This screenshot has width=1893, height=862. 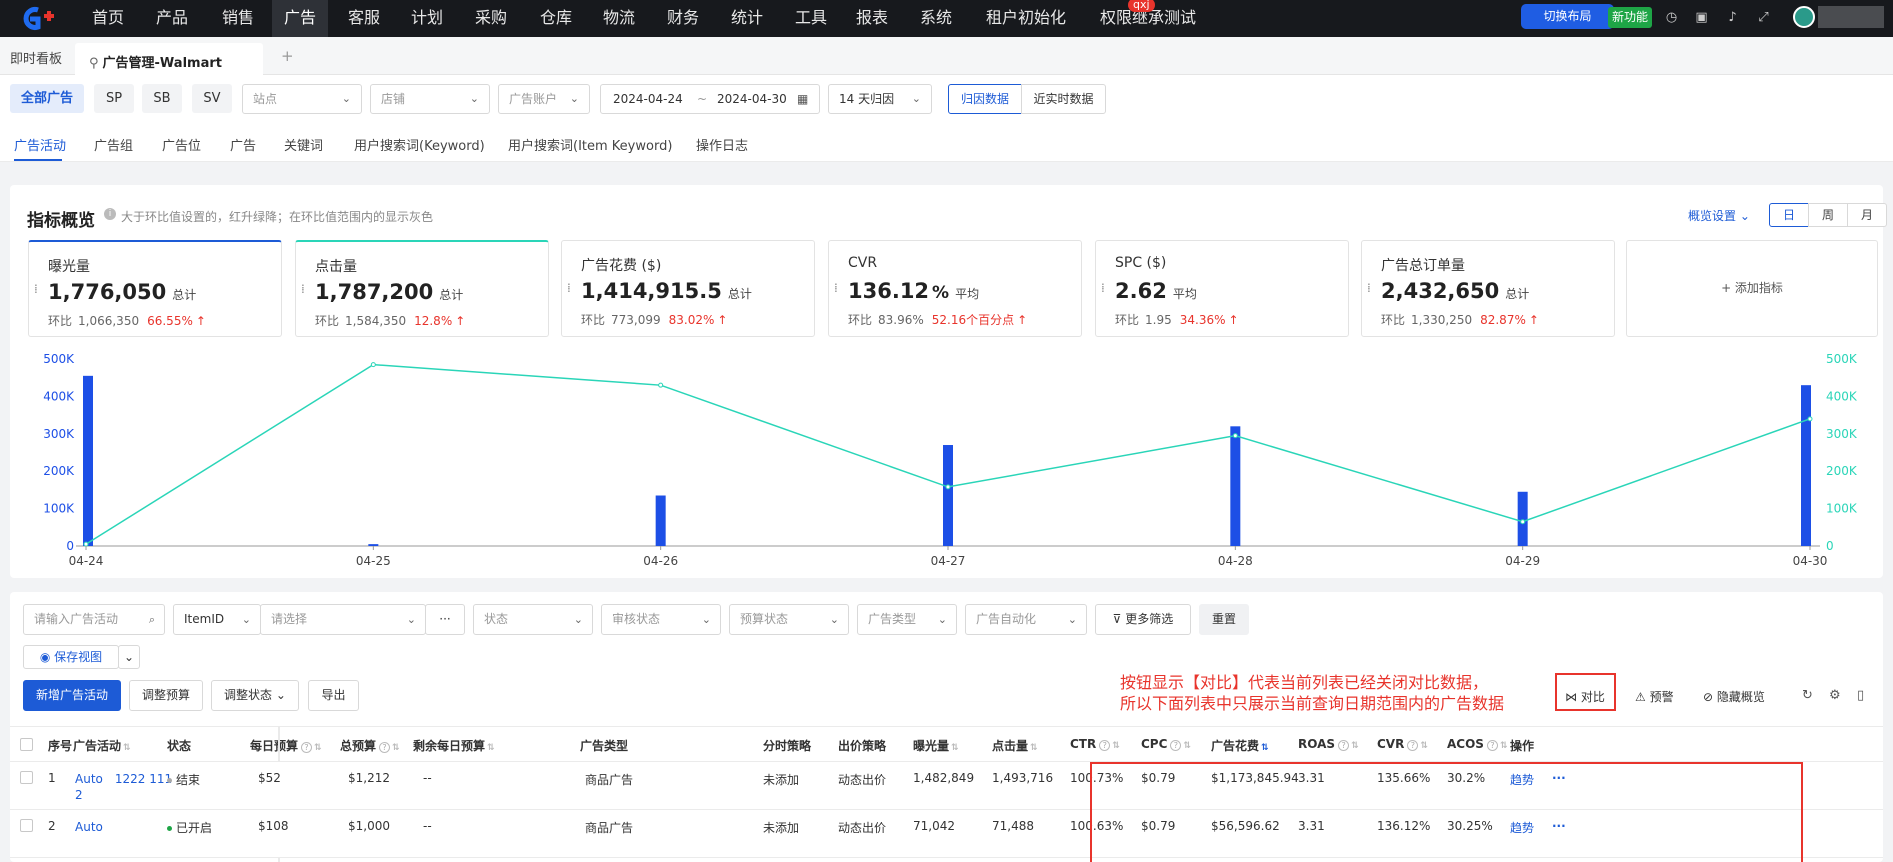 I want to click on gear-icon: ⚙, so click(x=1835, y=695).